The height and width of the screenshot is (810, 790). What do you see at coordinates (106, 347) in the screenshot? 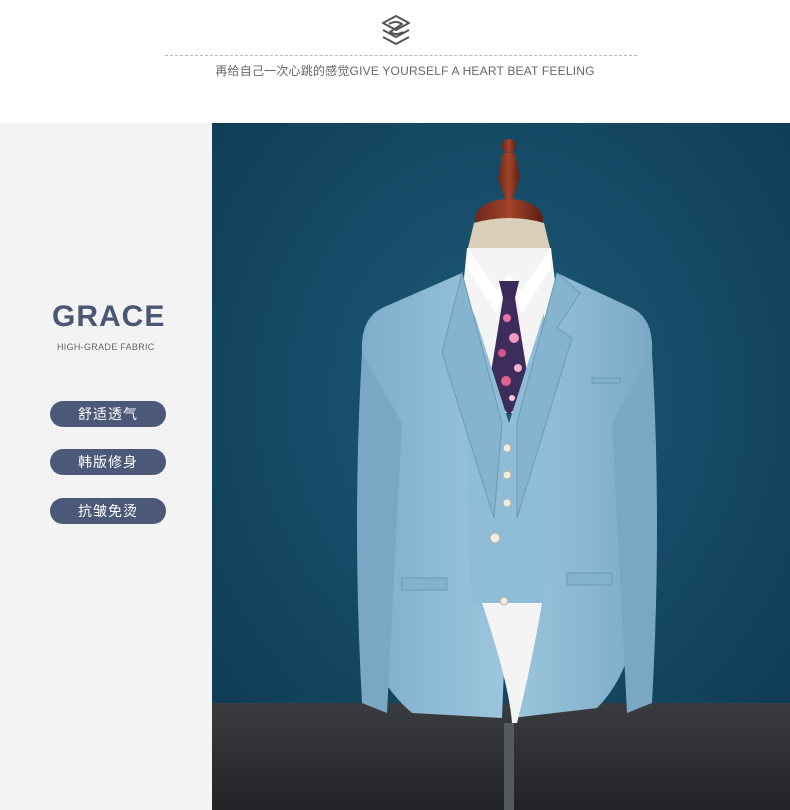
I see `fabric-subtitle: HIGH-GRADE FABRIC` at bounding box center [106, 347].